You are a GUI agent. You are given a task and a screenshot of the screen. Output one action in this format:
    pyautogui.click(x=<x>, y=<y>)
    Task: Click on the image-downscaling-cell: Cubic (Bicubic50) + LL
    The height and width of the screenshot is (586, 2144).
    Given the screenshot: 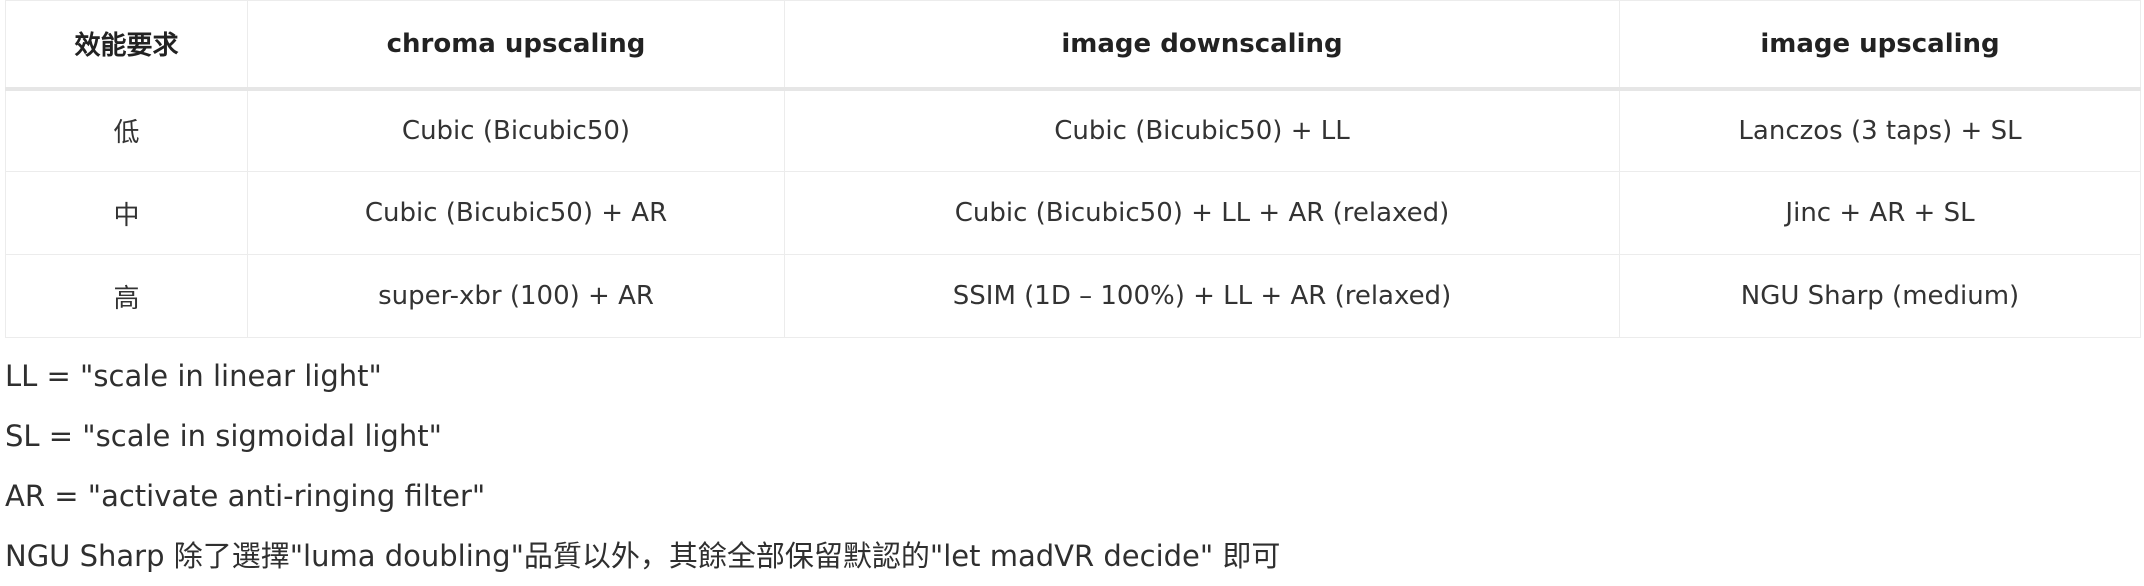 What is the action you would take?
    pyautogui.click(x=1202, y=130)
    